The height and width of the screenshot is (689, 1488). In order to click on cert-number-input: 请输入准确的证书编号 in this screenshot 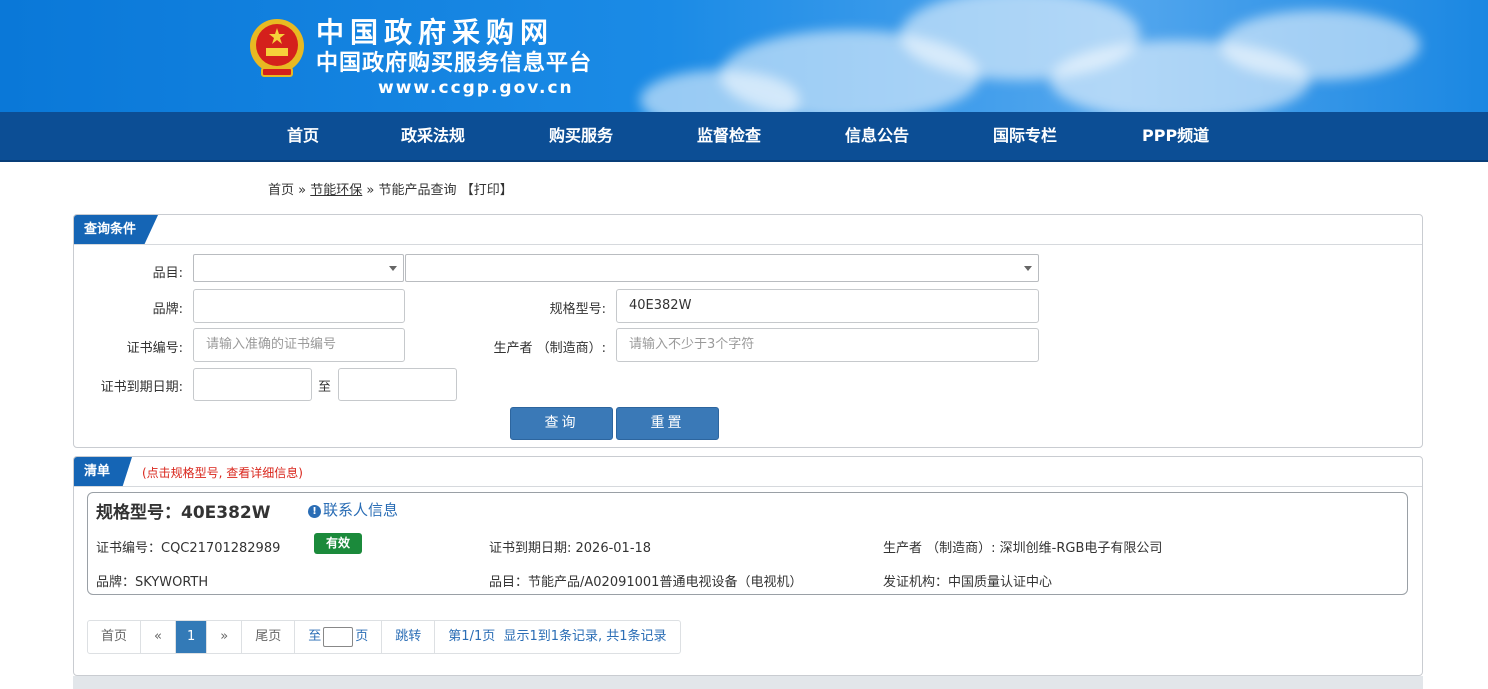, I will do `click(299, 345)`.